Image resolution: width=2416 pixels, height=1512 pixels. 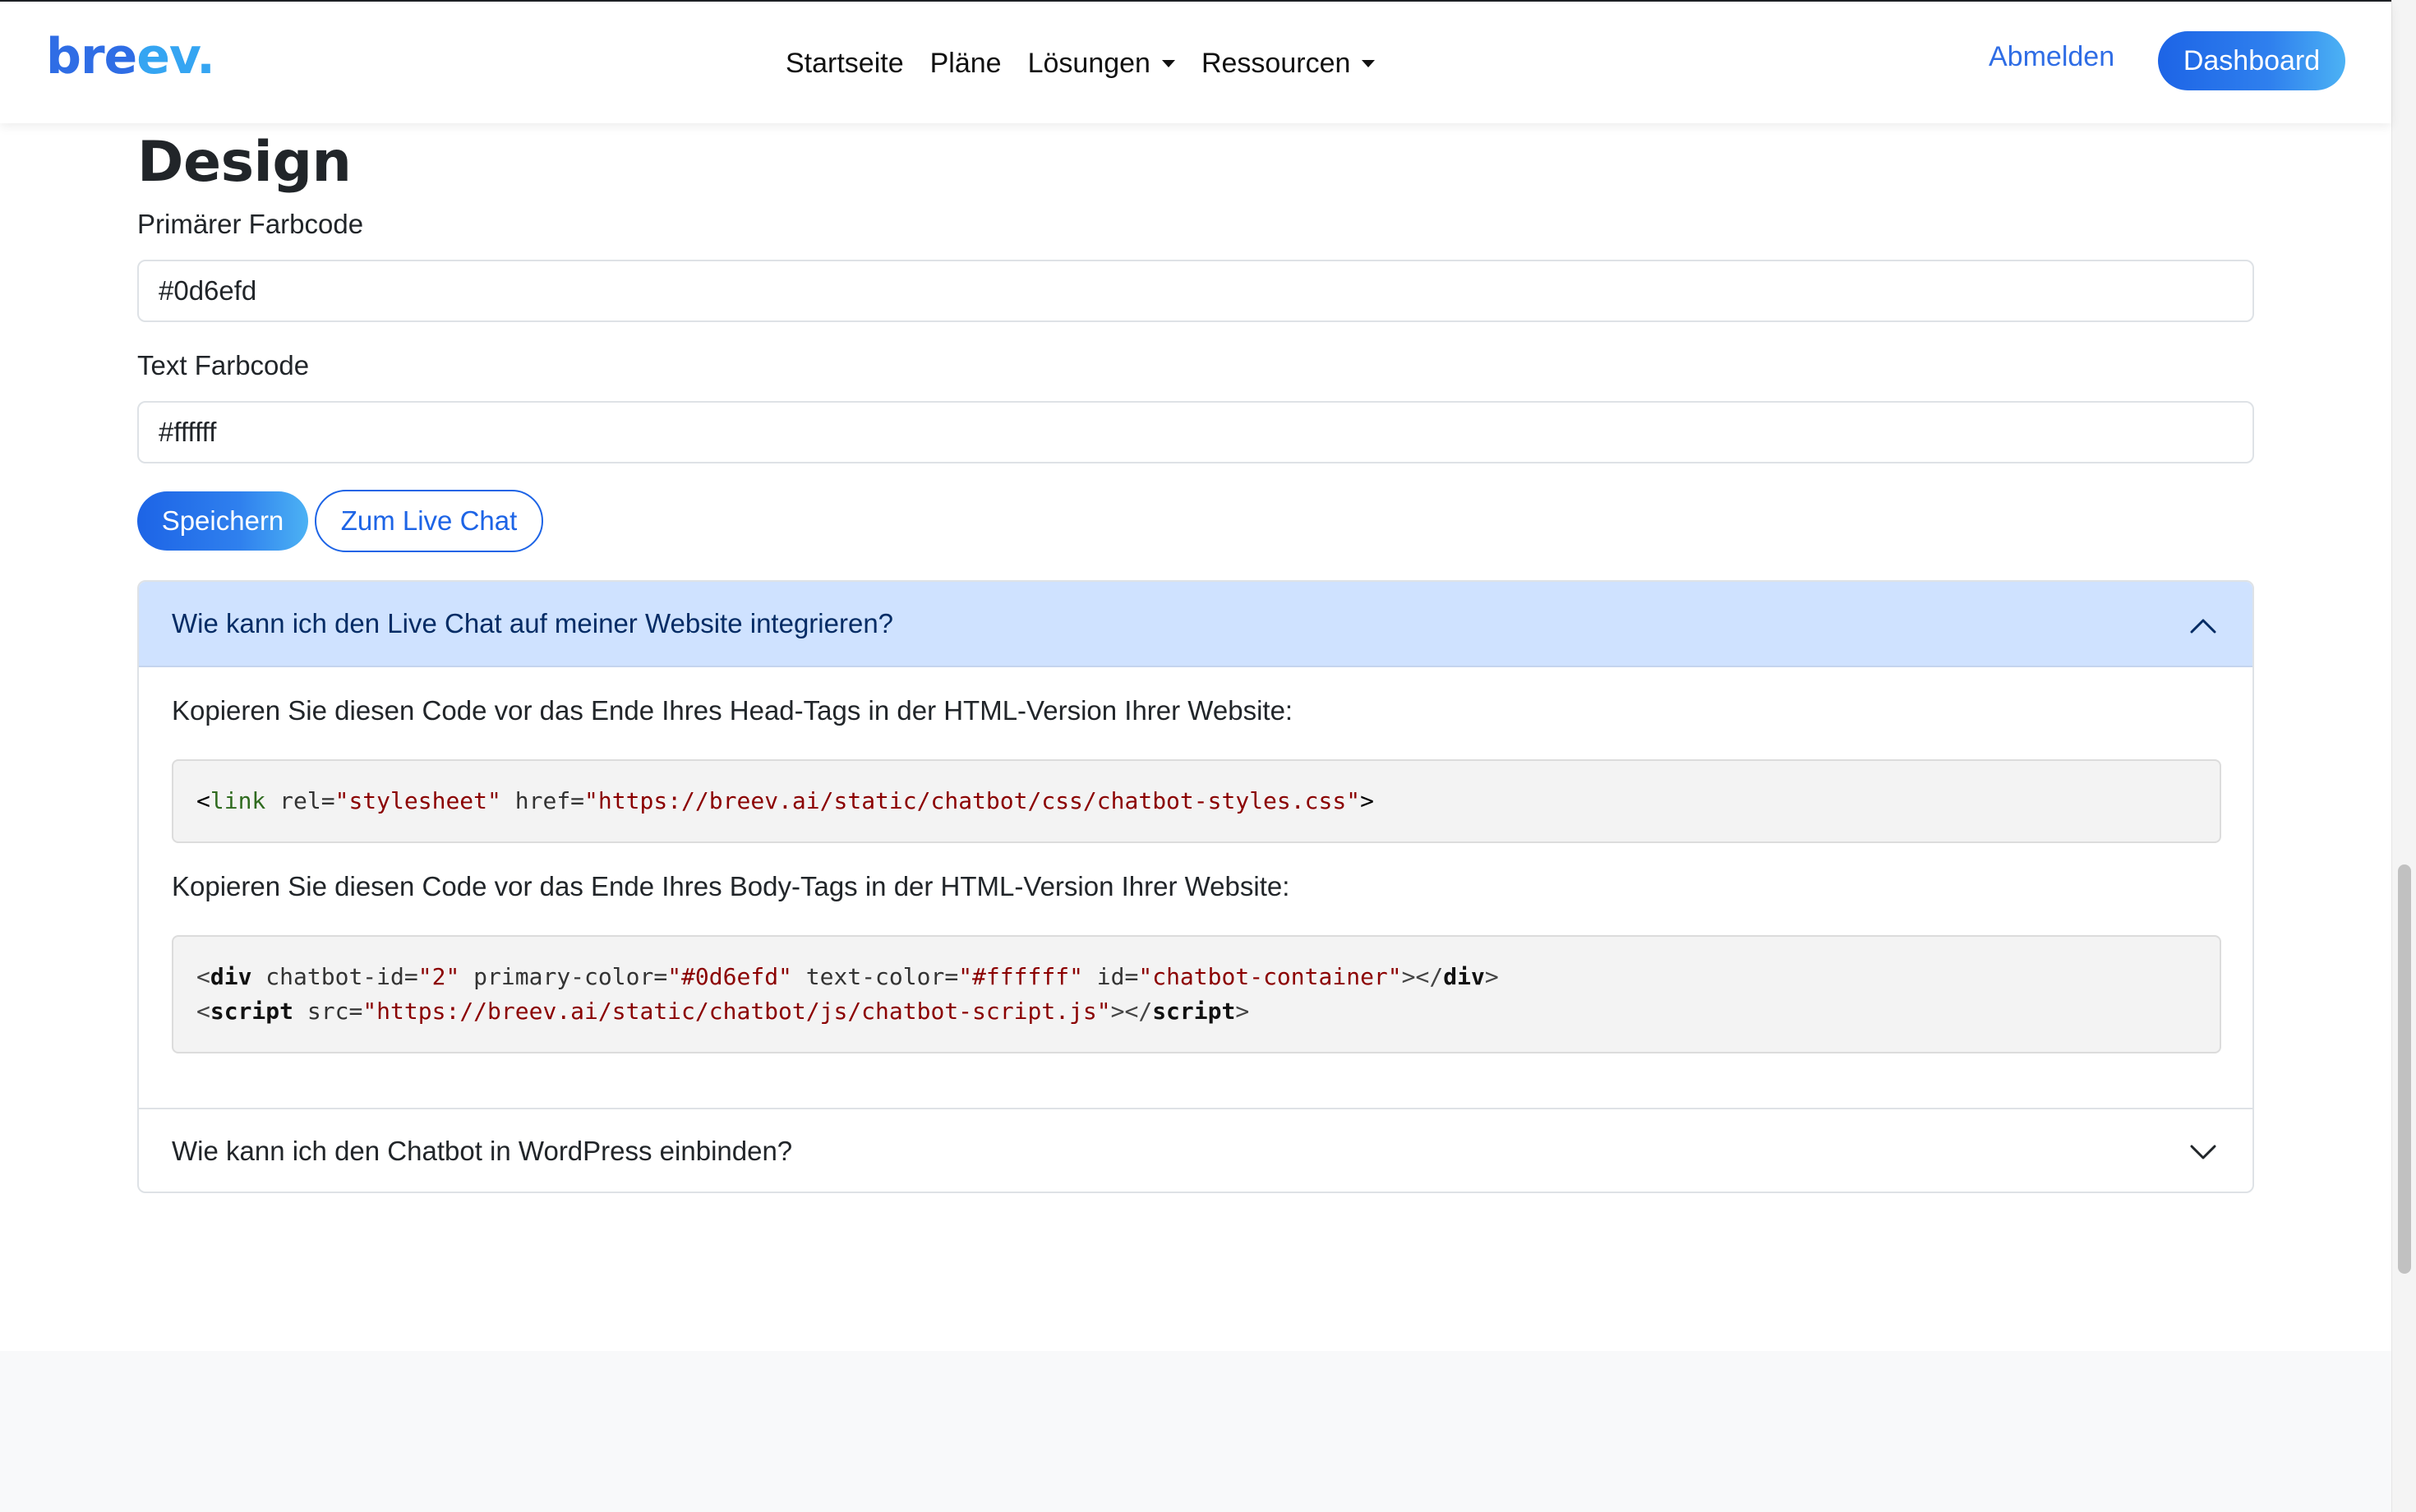 I want to click on brand-text-part2: ev., so click(x=176, y=57).